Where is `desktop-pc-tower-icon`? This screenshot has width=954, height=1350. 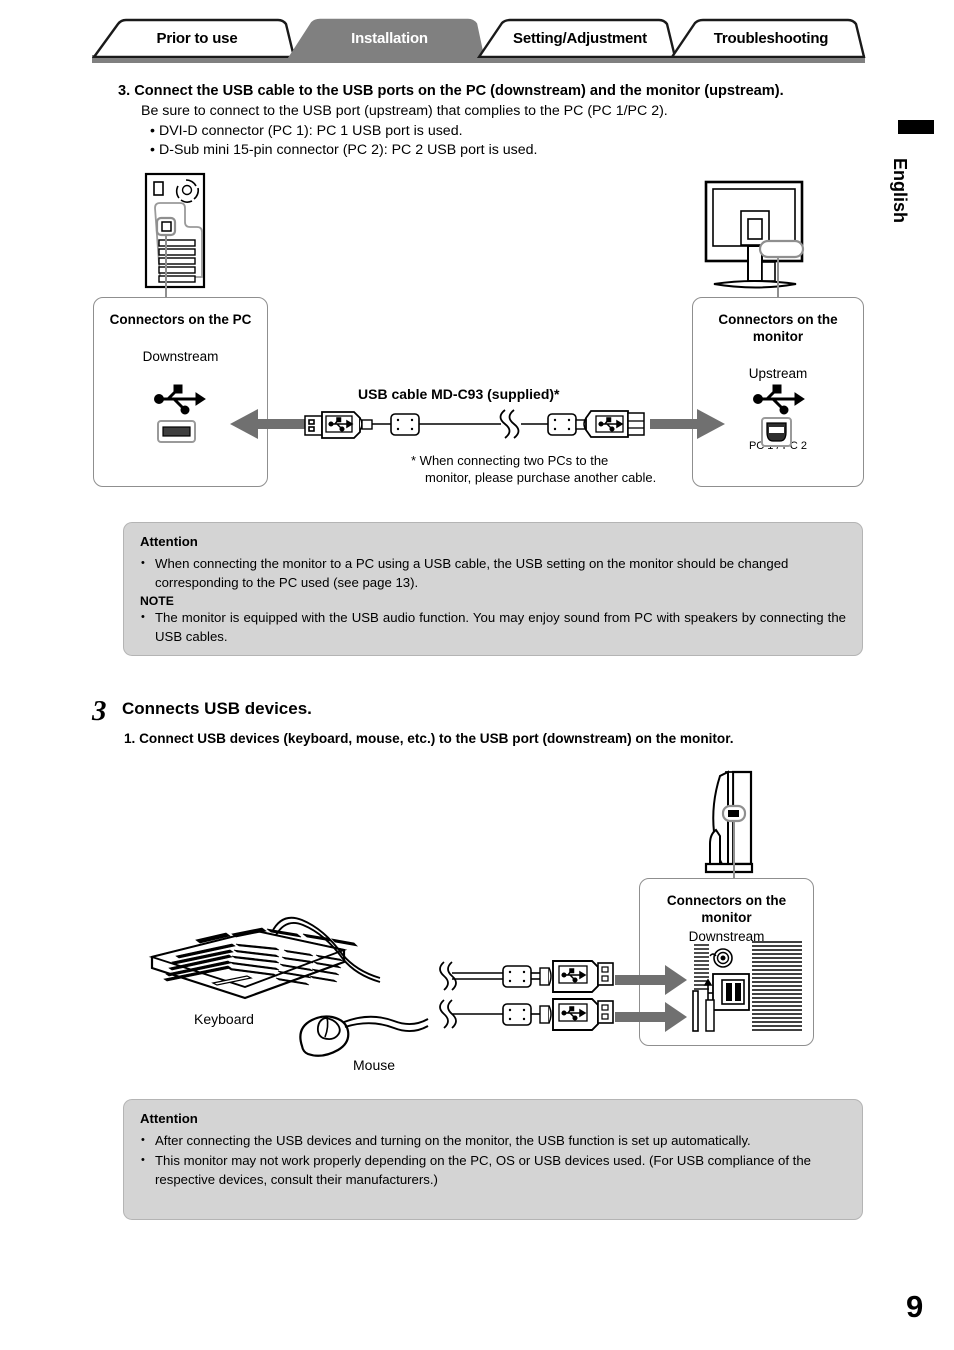
desktop-pc-tower-icon is located at coordinates (175, 235).